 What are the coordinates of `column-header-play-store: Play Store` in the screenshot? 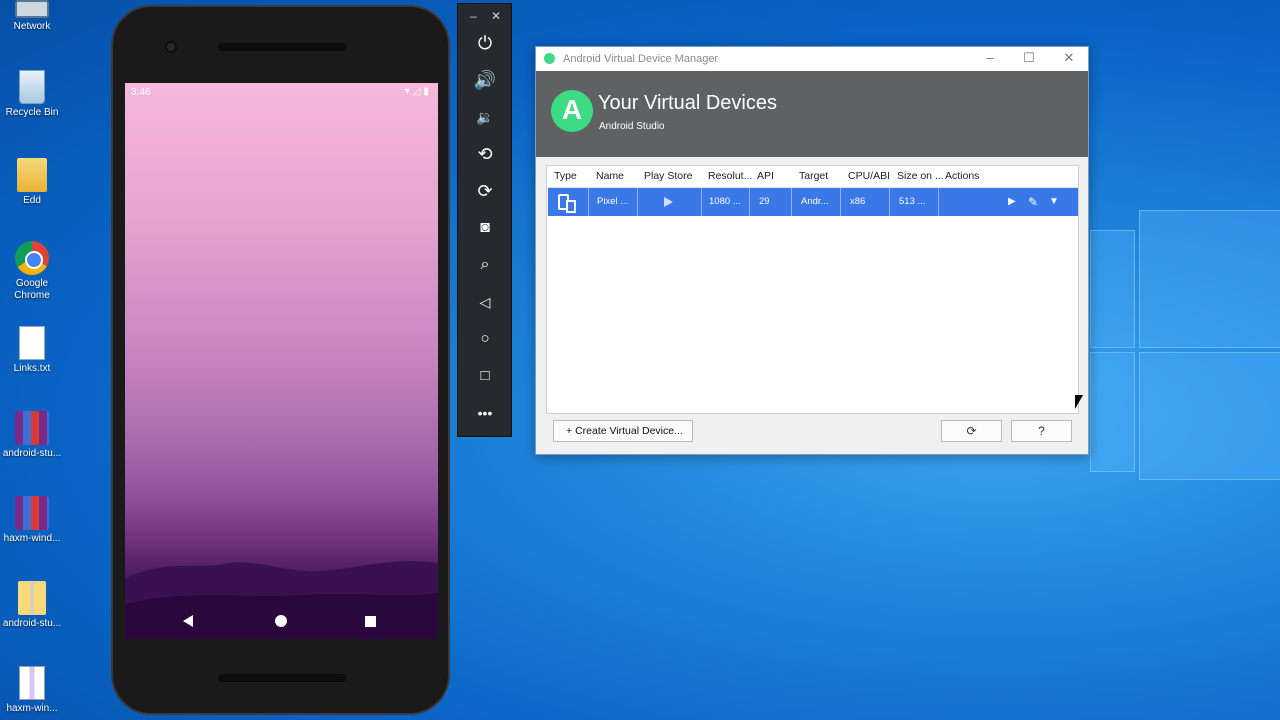 It's located at (668, 176).